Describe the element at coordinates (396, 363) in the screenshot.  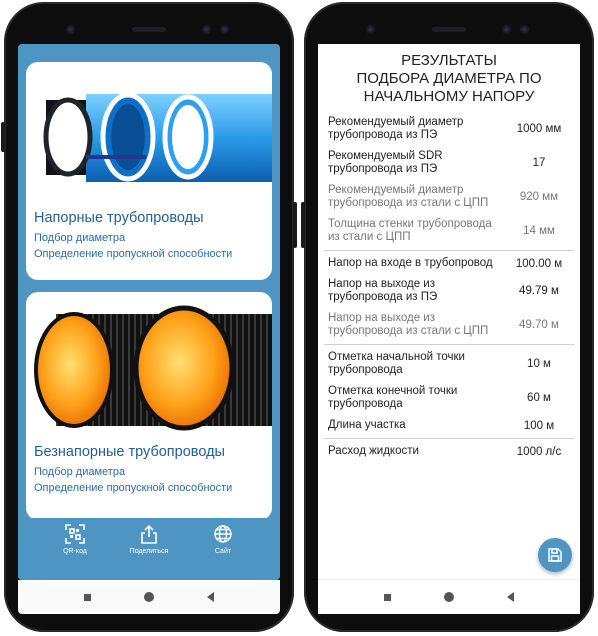
I see `result-label: Отметка начальной точки трубопровода` at that location.